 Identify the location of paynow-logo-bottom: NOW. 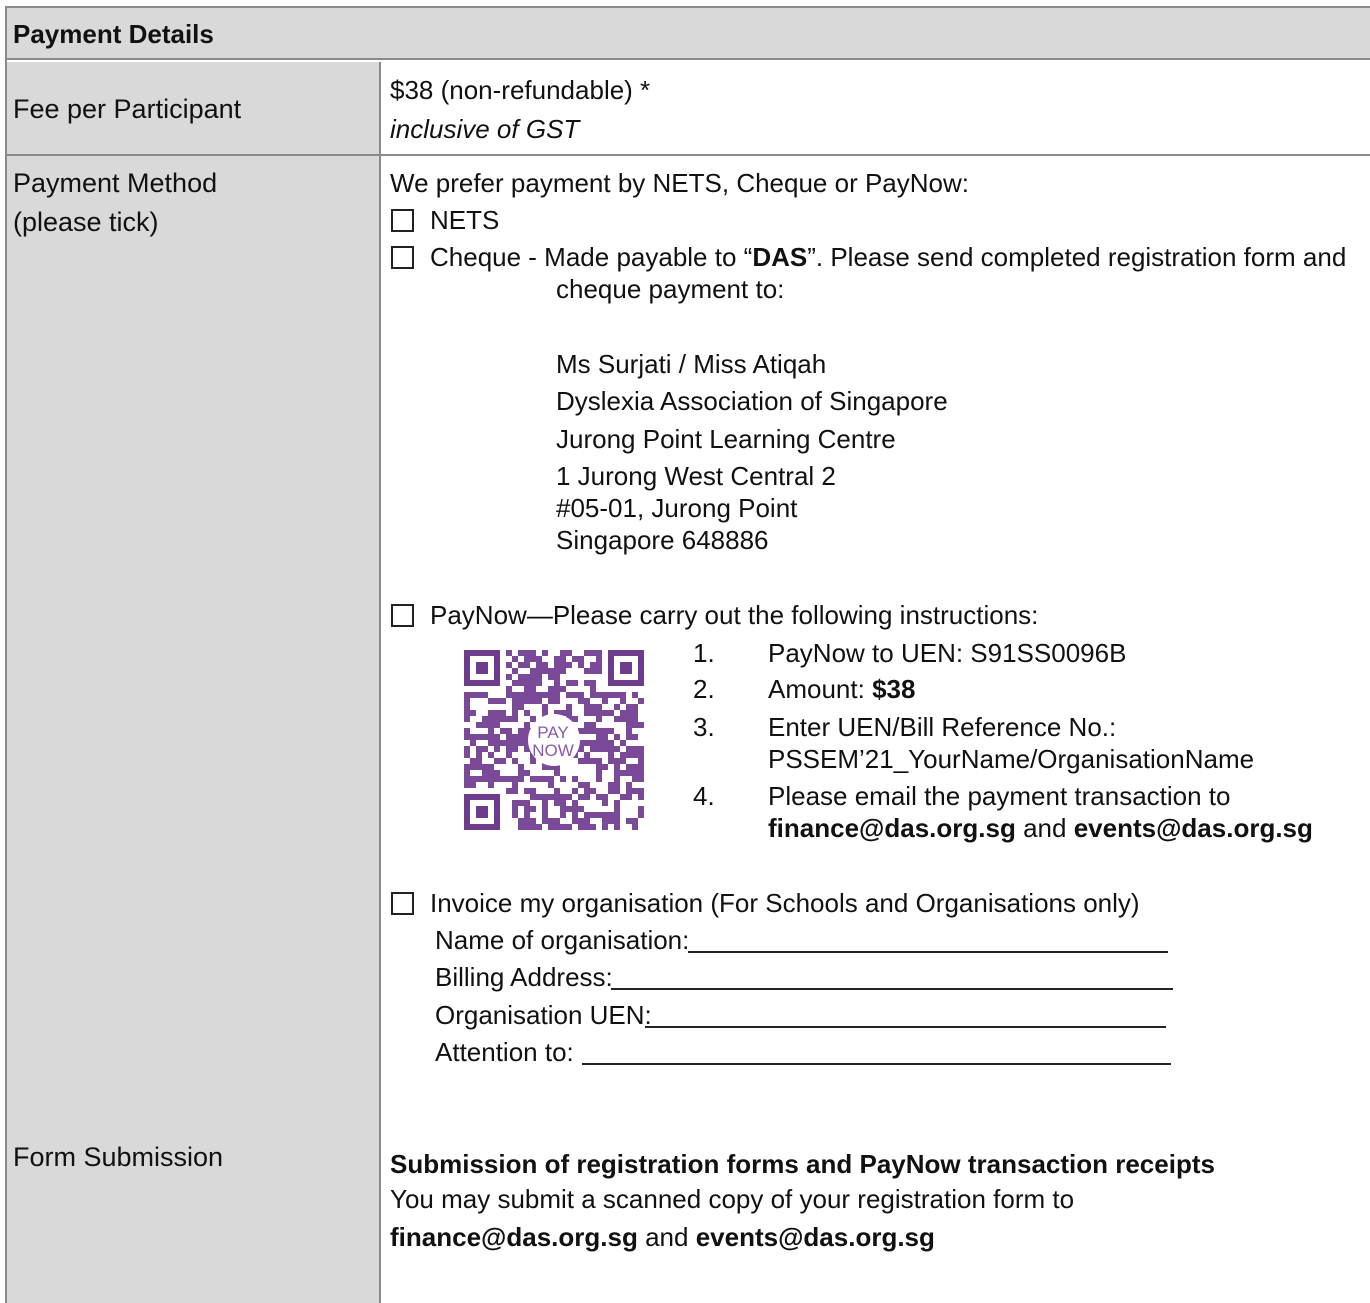
(553, 750).